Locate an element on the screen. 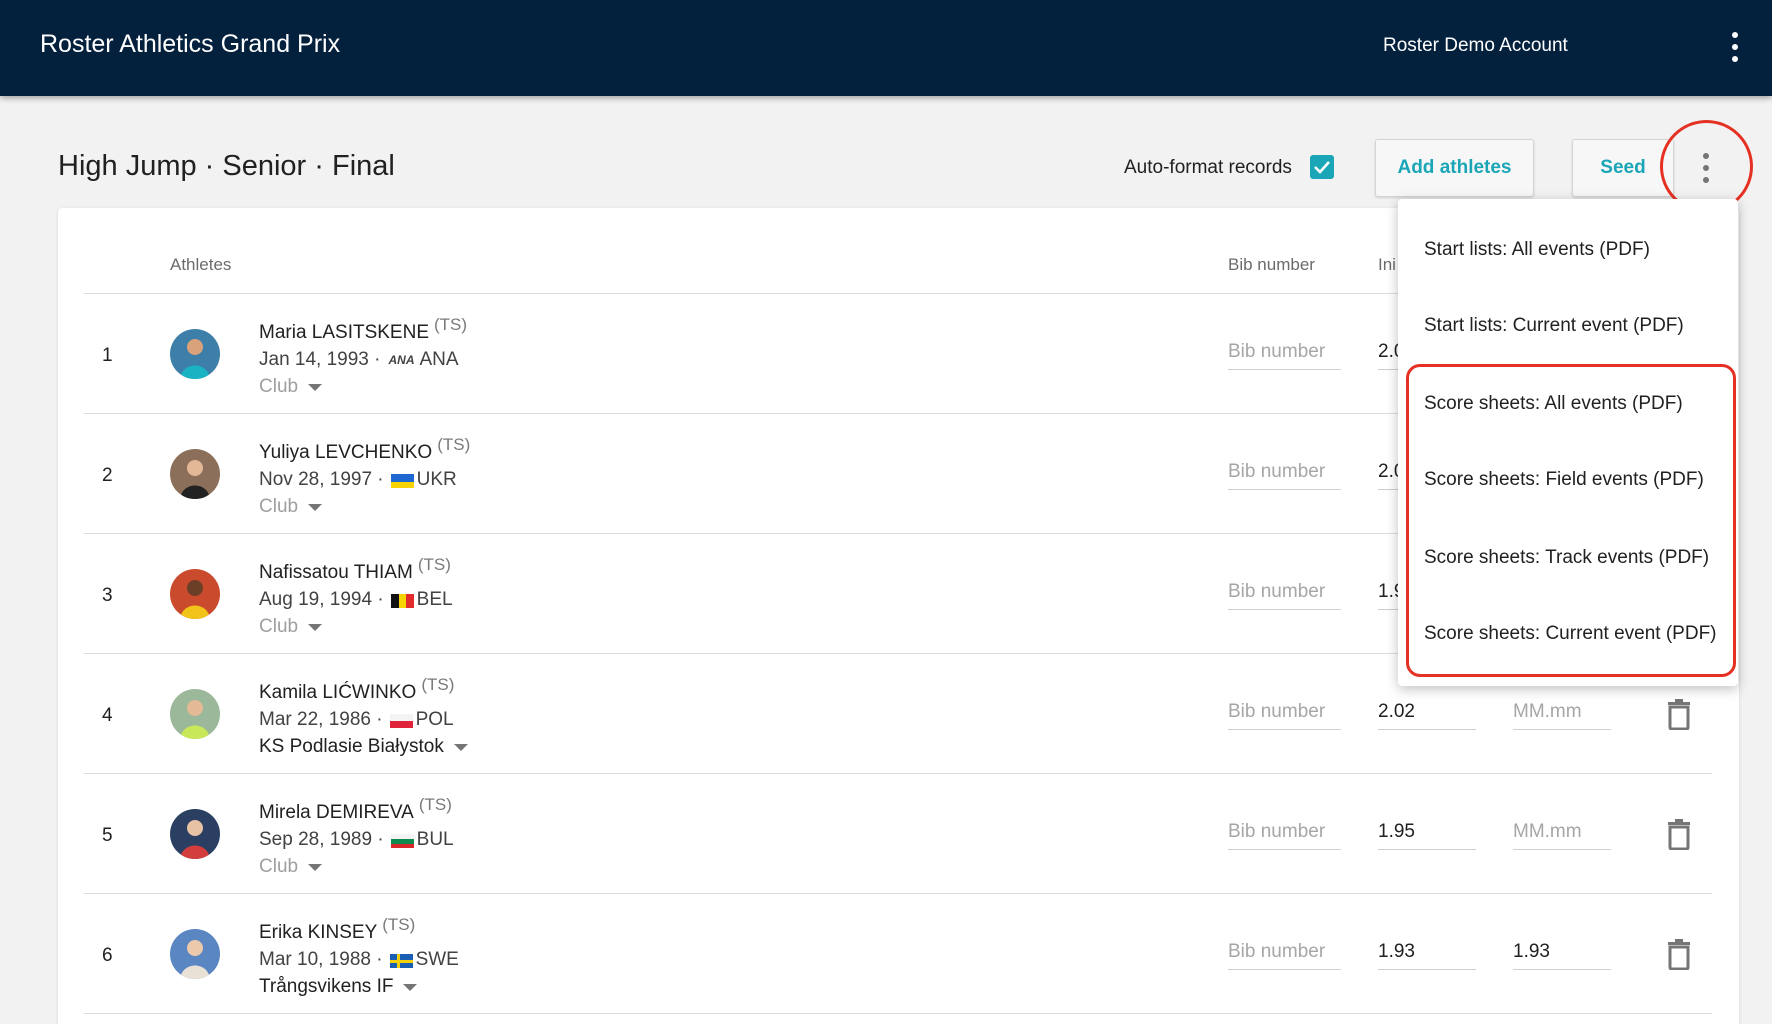  row-divider is located at coordinates (898, 1013).